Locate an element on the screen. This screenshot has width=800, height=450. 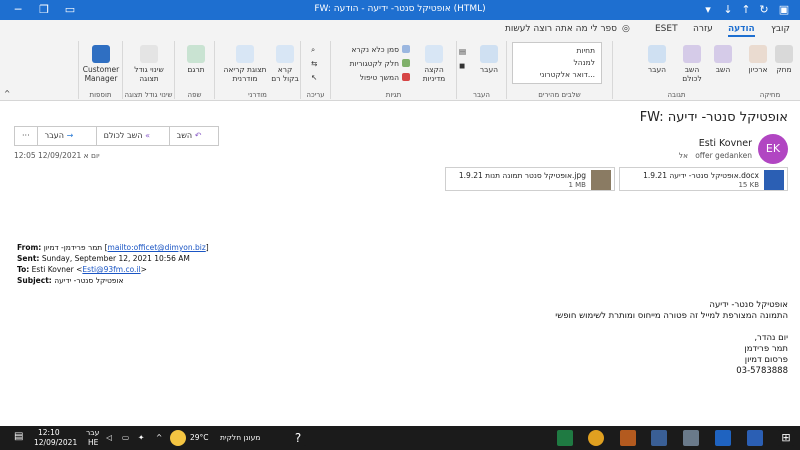
language-sub: HE is located at coordinates (93, 442).